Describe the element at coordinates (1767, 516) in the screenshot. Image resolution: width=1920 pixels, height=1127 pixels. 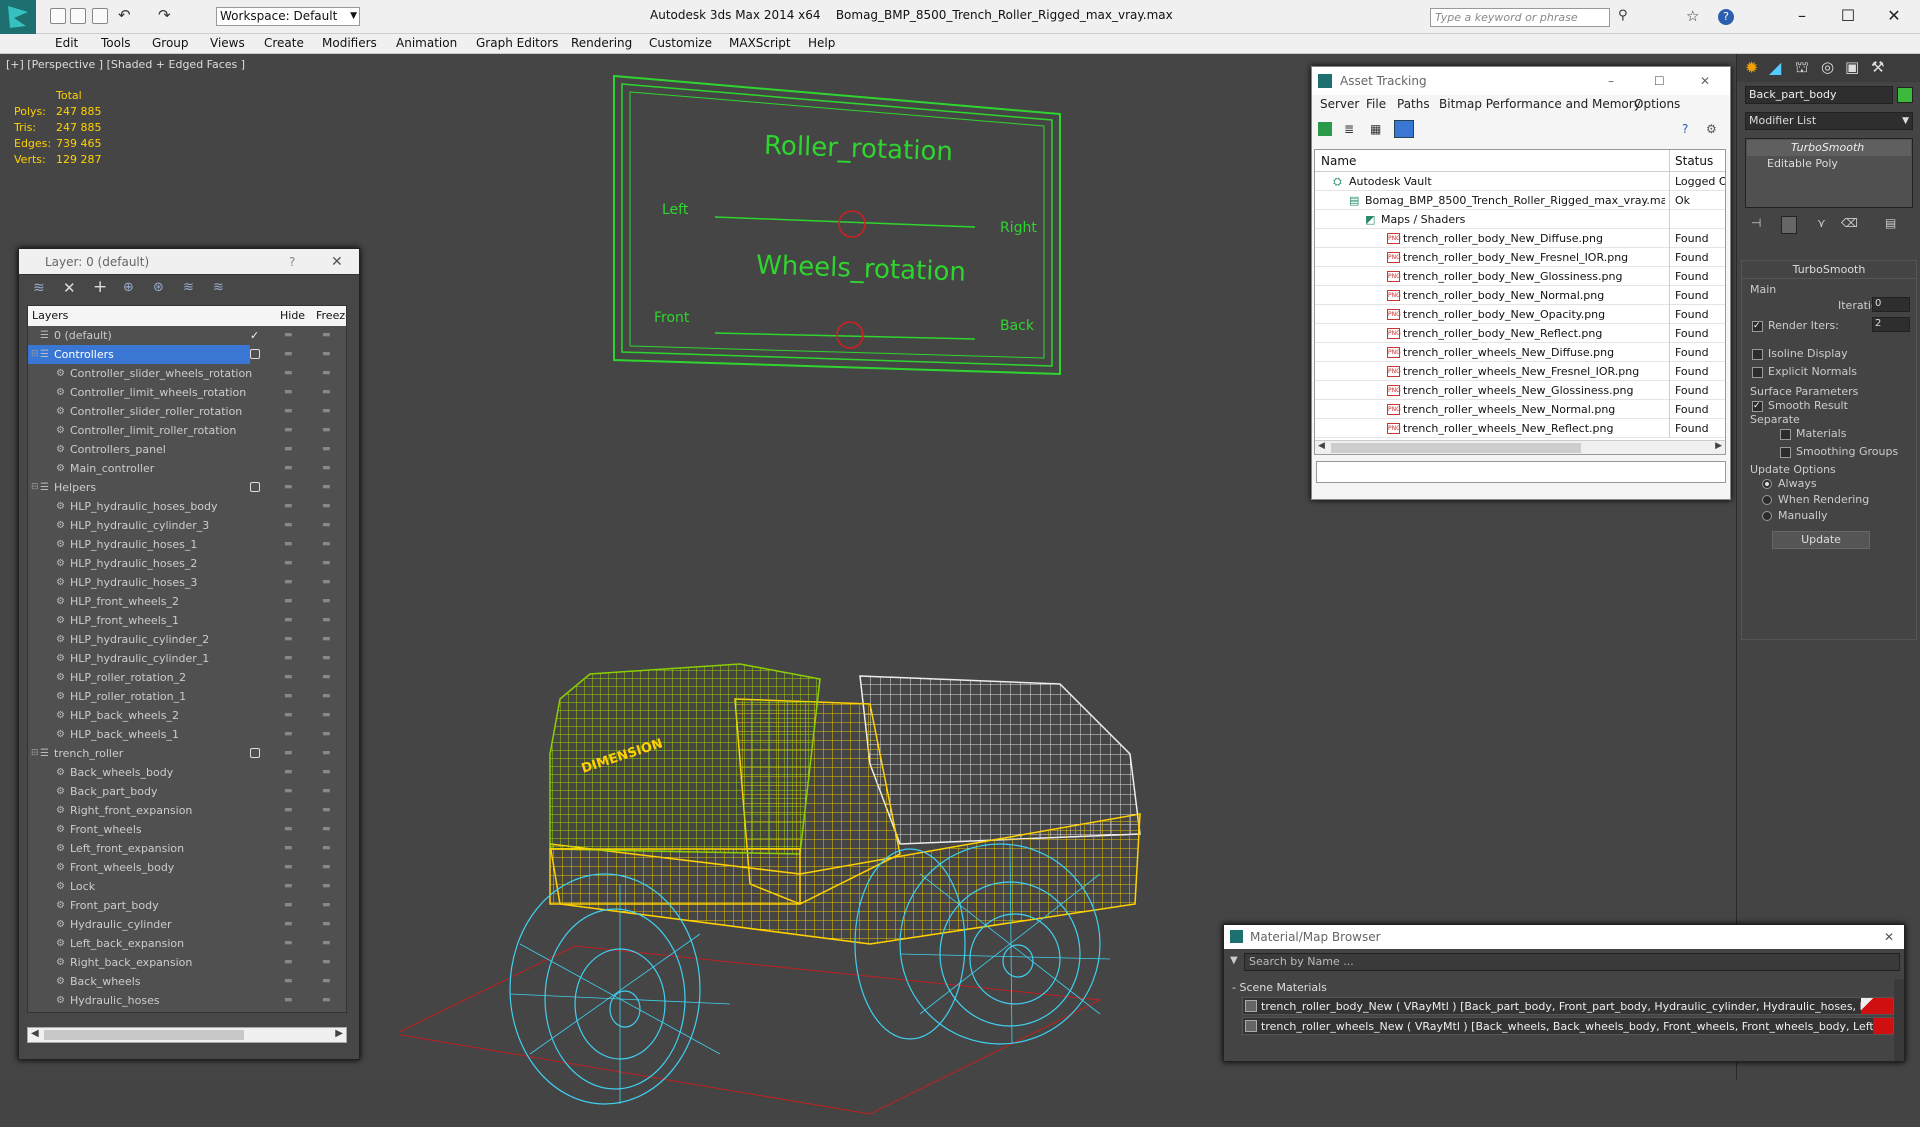
I see `manually-radio` at that location.